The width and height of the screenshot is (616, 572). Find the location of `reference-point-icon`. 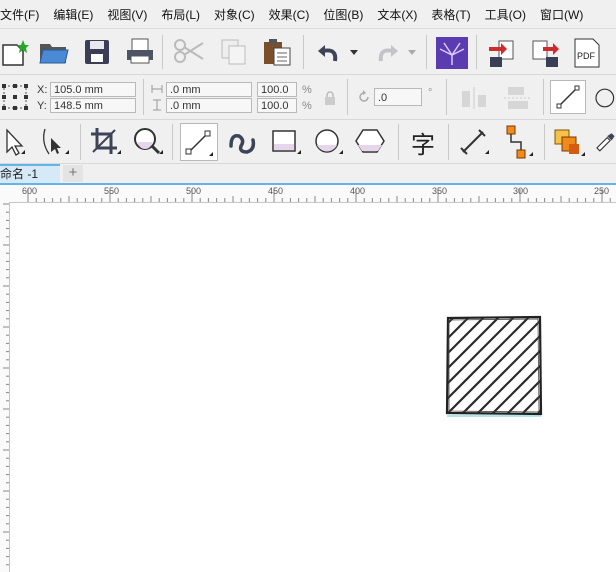

reference-point-icon is located at coordinates (15, 97).